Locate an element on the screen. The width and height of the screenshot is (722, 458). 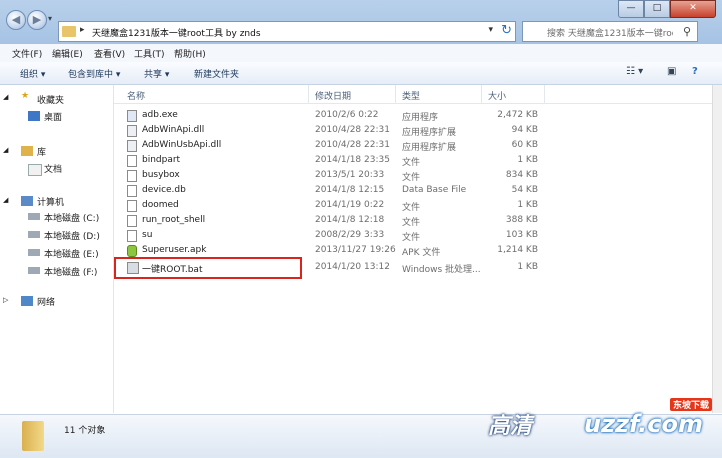
menu-edit: 编辑(E) is located at coordinates (67, 53).